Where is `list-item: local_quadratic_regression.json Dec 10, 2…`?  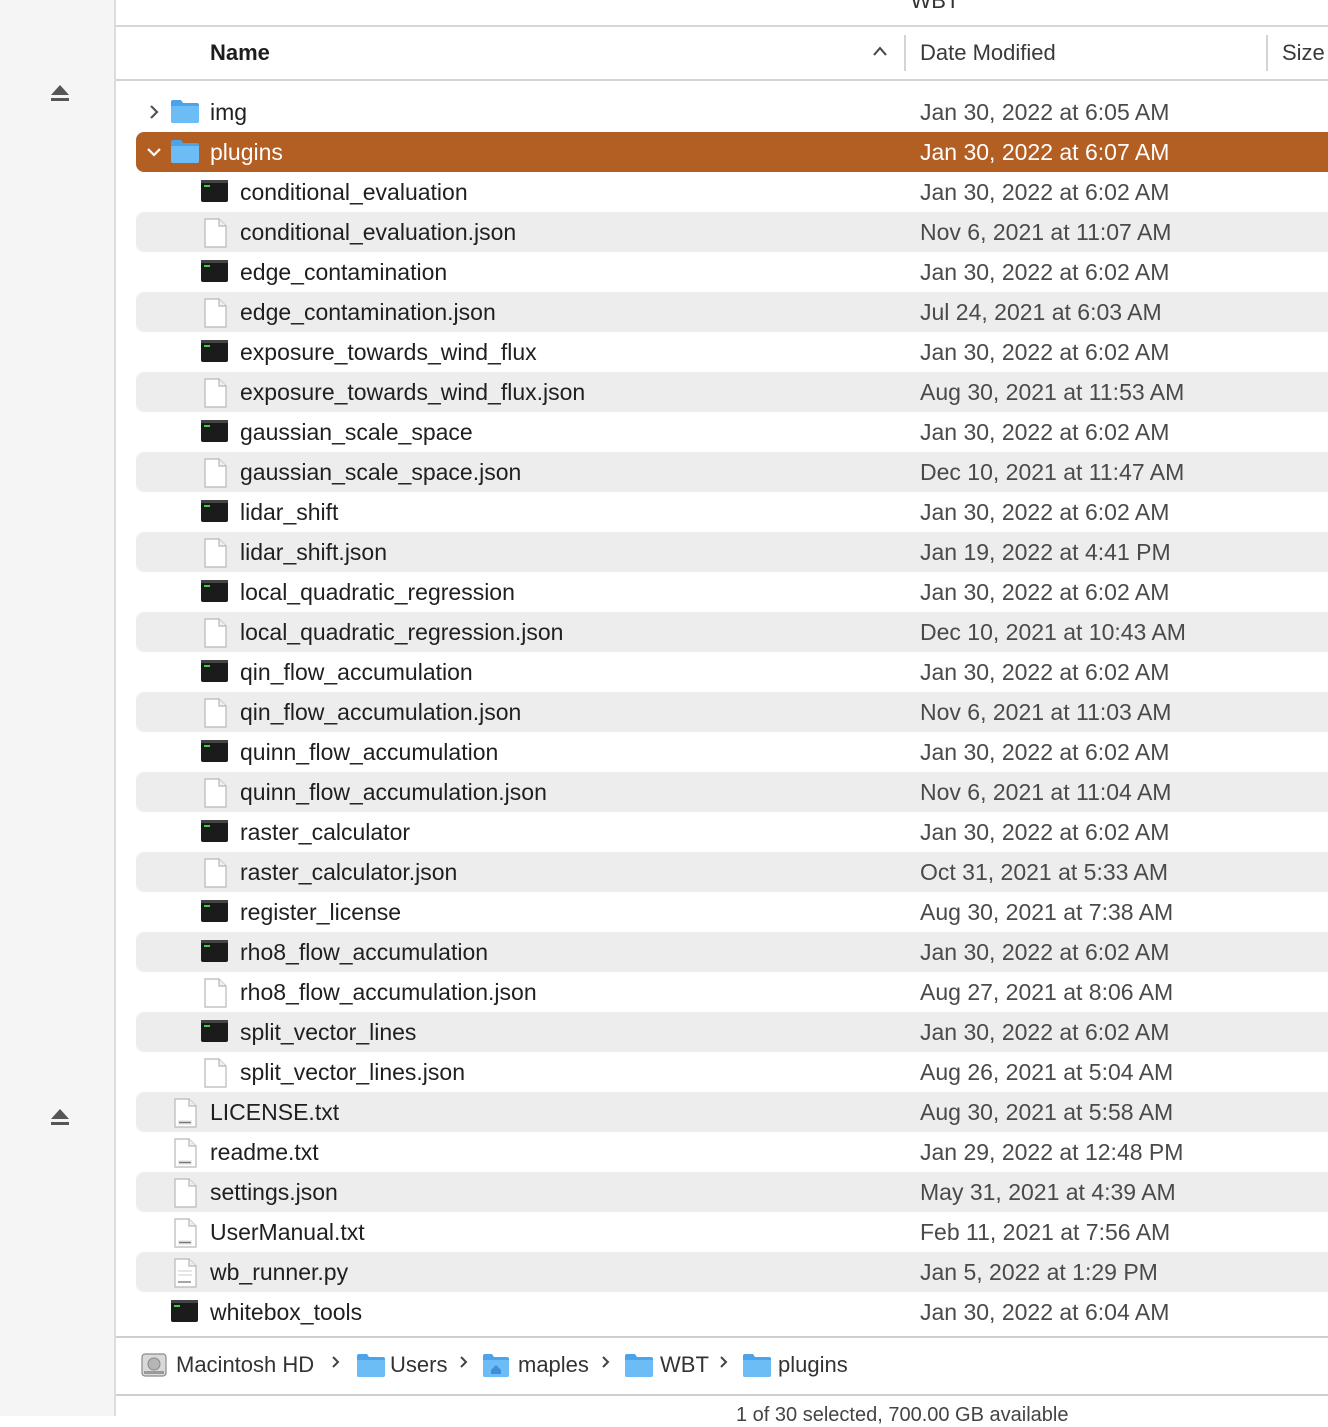
list-item: local_quadratic_regression.json Dec 10, 2… is located at coordinates (732, 632).